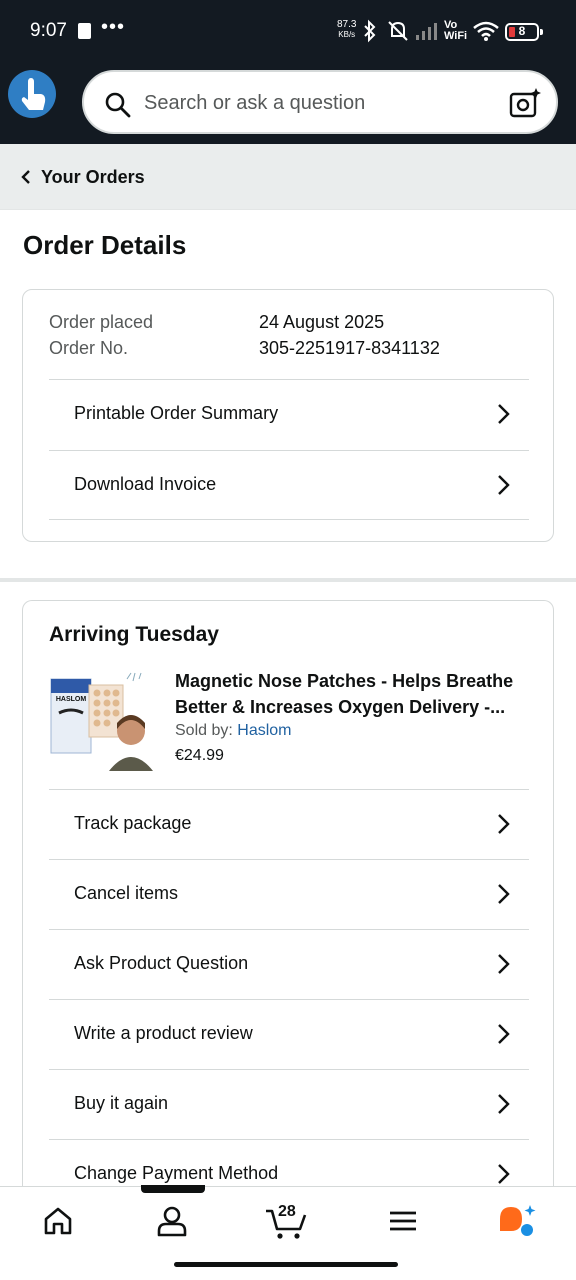  I want to click on delivery-heading: Arriving Tuesday, so click(134, 634).